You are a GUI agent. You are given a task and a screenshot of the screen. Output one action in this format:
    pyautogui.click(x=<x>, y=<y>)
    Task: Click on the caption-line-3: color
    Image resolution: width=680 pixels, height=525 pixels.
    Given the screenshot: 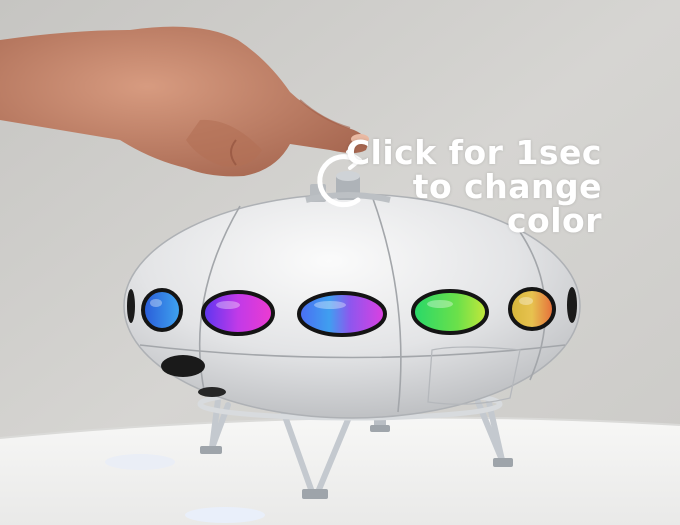 What is the action you would take?
    pyautogui.click(x=554, y=220)
    